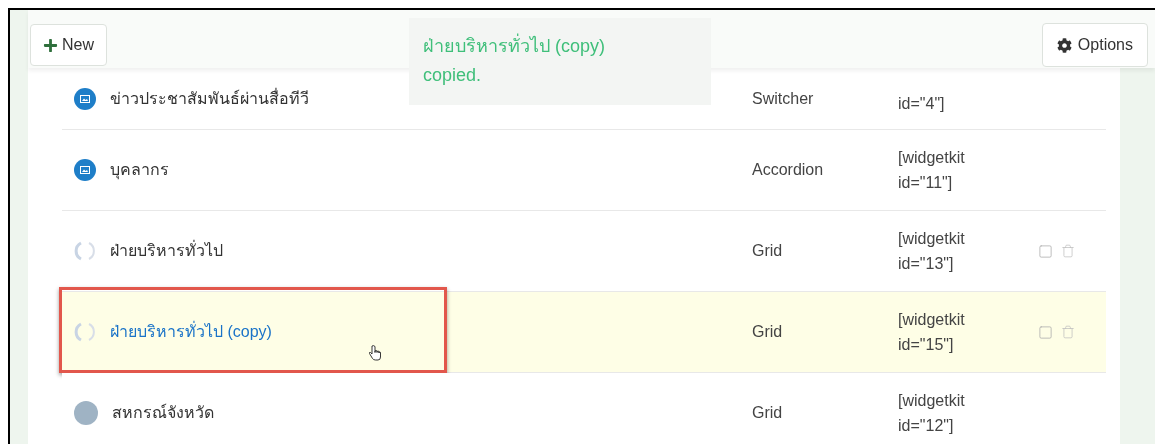  What do you see at coordinates (922, 104) in the screenshot?
I see `shortcode: id="4"]` at bounding box center [922, 104].